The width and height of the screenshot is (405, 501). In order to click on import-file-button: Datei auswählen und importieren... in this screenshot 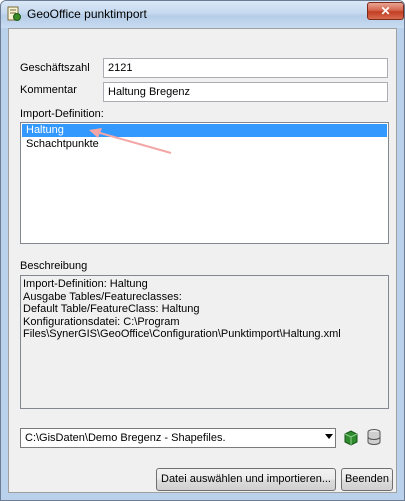, I will do `click(246, 479)`.